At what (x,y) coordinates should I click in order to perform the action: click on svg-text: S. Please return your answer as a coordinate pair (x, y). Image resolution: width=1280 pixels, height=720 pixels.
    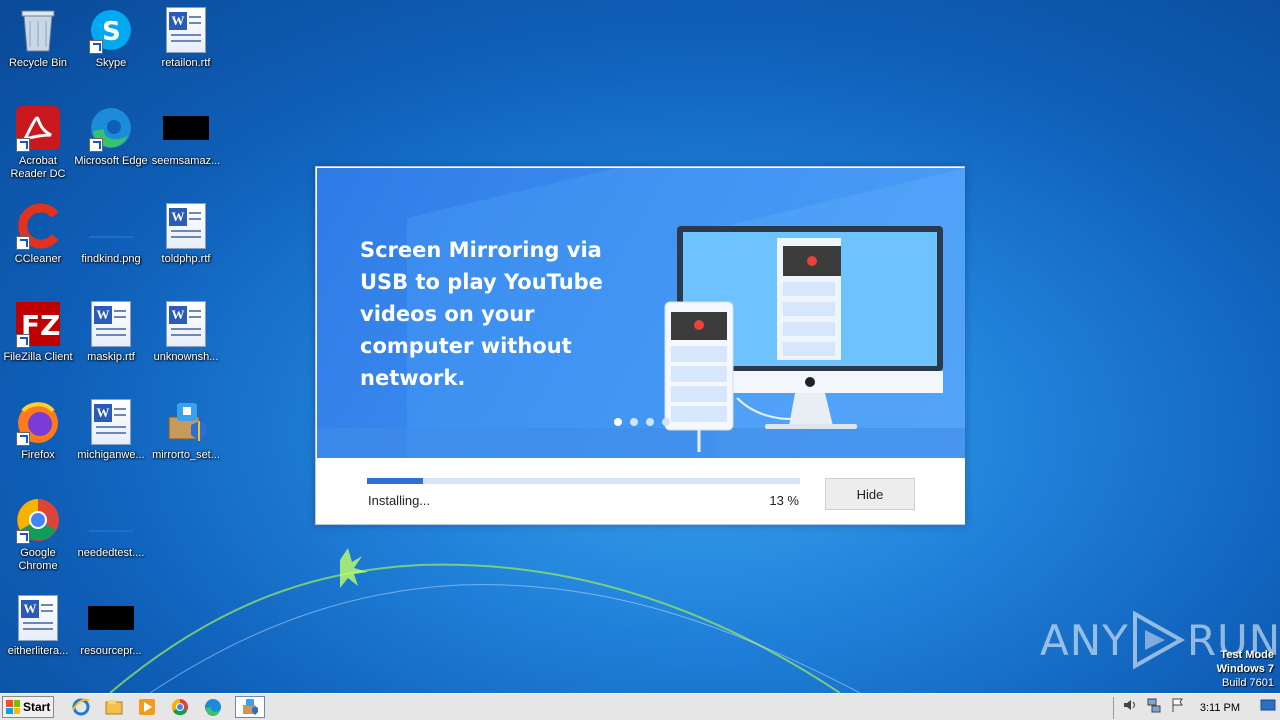
    Looking at the image, I should click on (111, 32).